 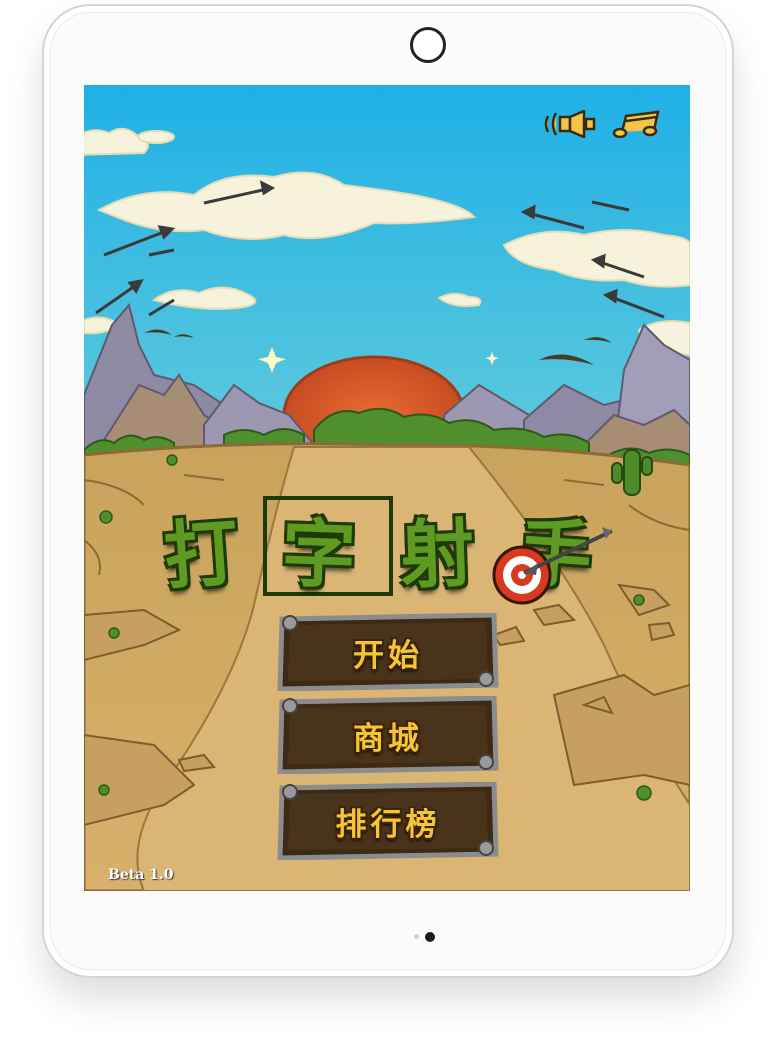 I want to click on leaderboard-button-label: 排行榜, so click(x=388, y=824).